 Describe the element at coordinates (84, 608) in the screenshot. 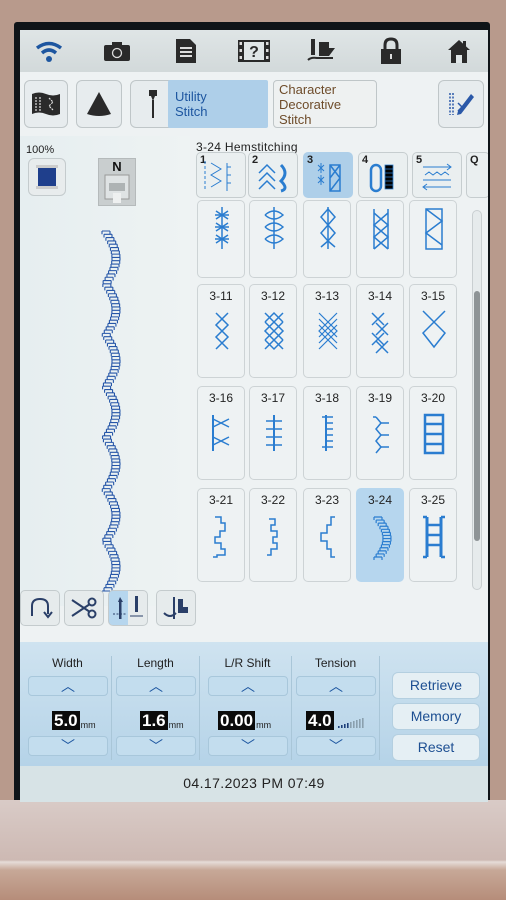

I see `thread-cutter-button` at that location.